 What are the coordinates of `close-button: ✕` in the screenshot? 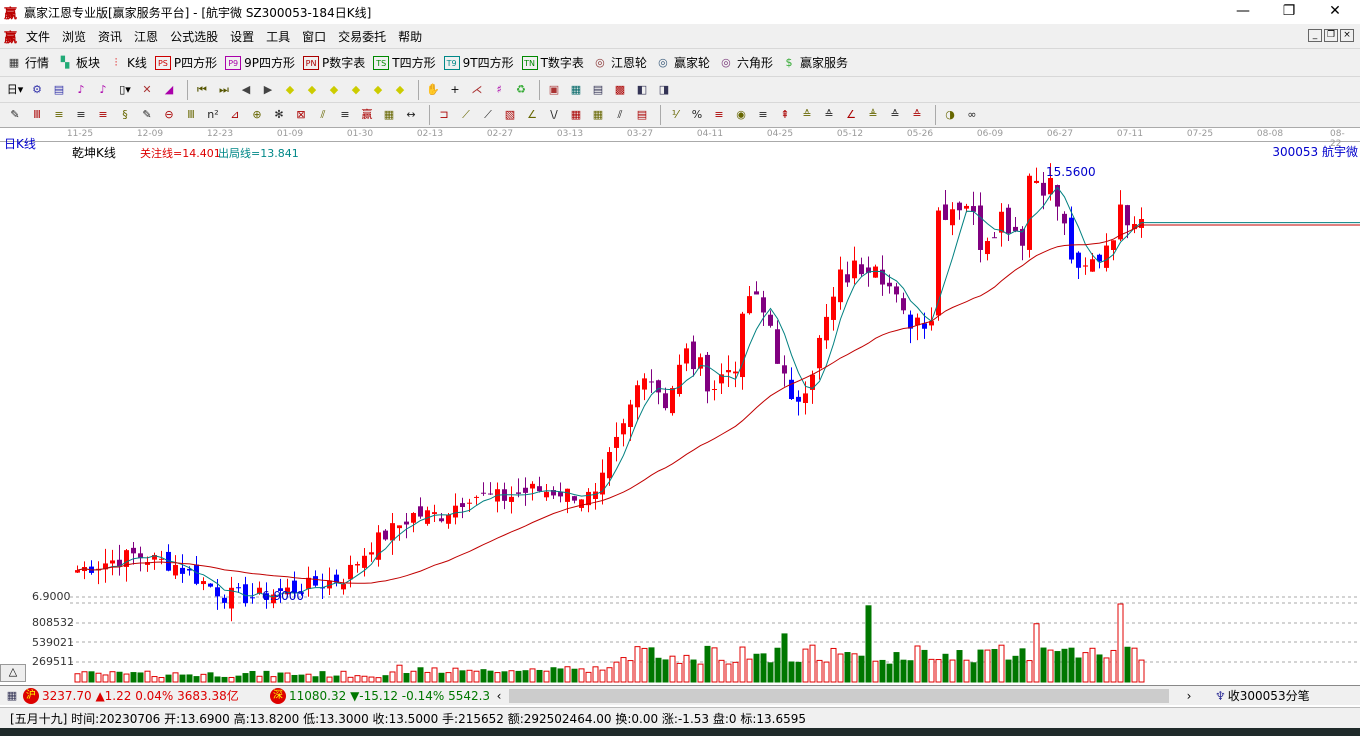 It's located at (1335, 12).